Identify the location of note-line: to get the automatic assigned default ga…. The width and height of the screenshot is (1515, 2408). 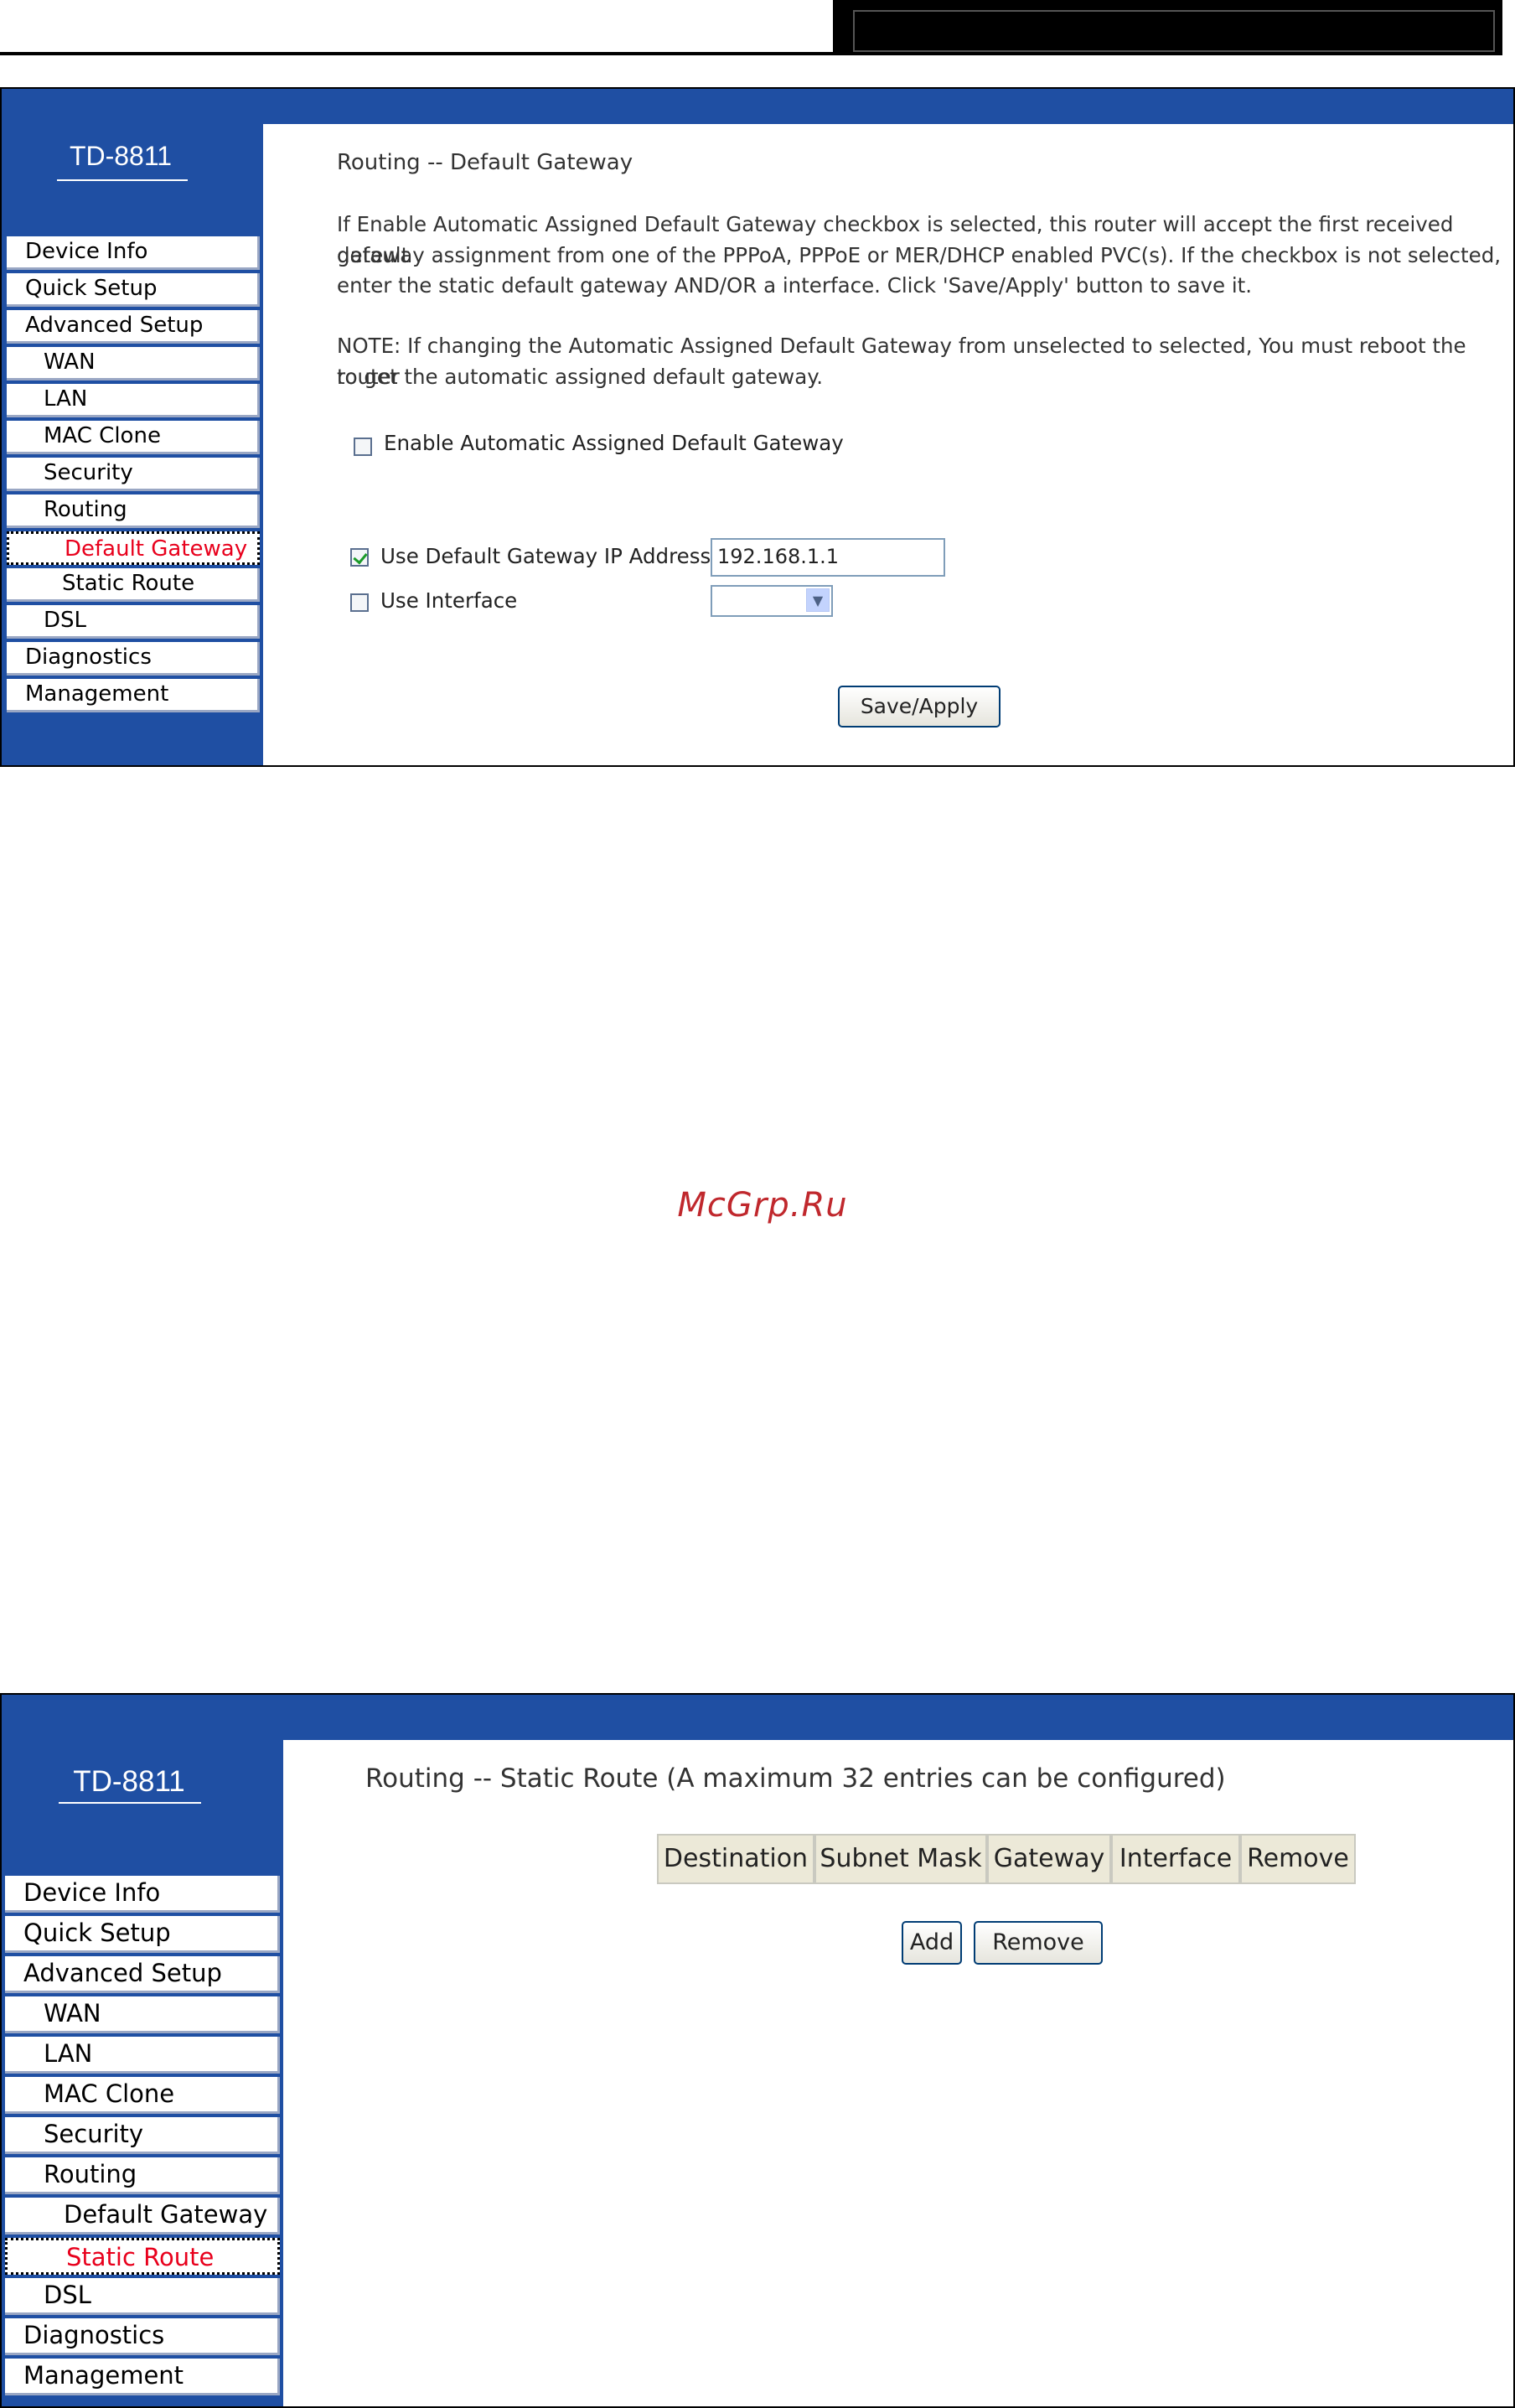
(581, 377).